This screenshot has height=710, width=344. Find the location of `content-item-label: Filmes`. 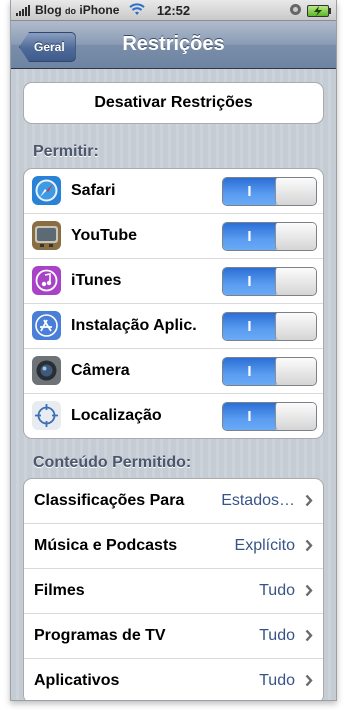

content-item-label: Filmes is located at coordinates (59, 590).